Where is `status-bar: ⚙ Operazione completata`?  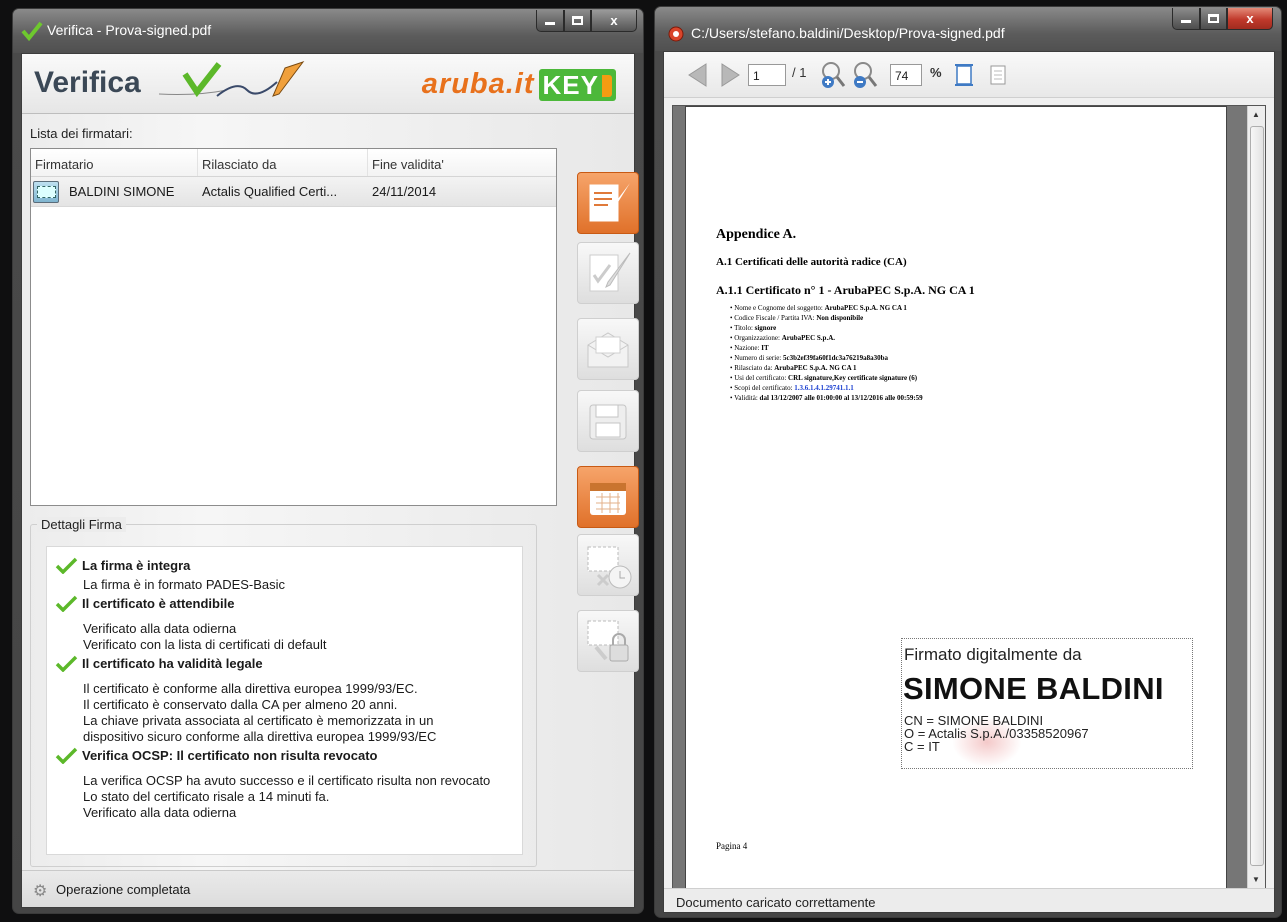 status-bar: ⚙ Operazione completata is located at coordinates (328, 888).